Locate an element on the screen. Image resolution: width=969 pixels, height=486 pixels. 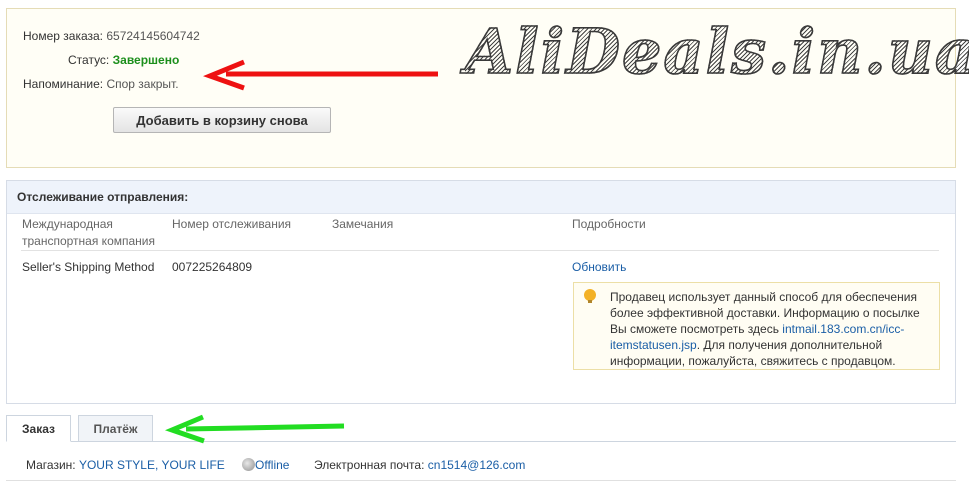
order-details-panel-edge is located at coordinates (481, 483).